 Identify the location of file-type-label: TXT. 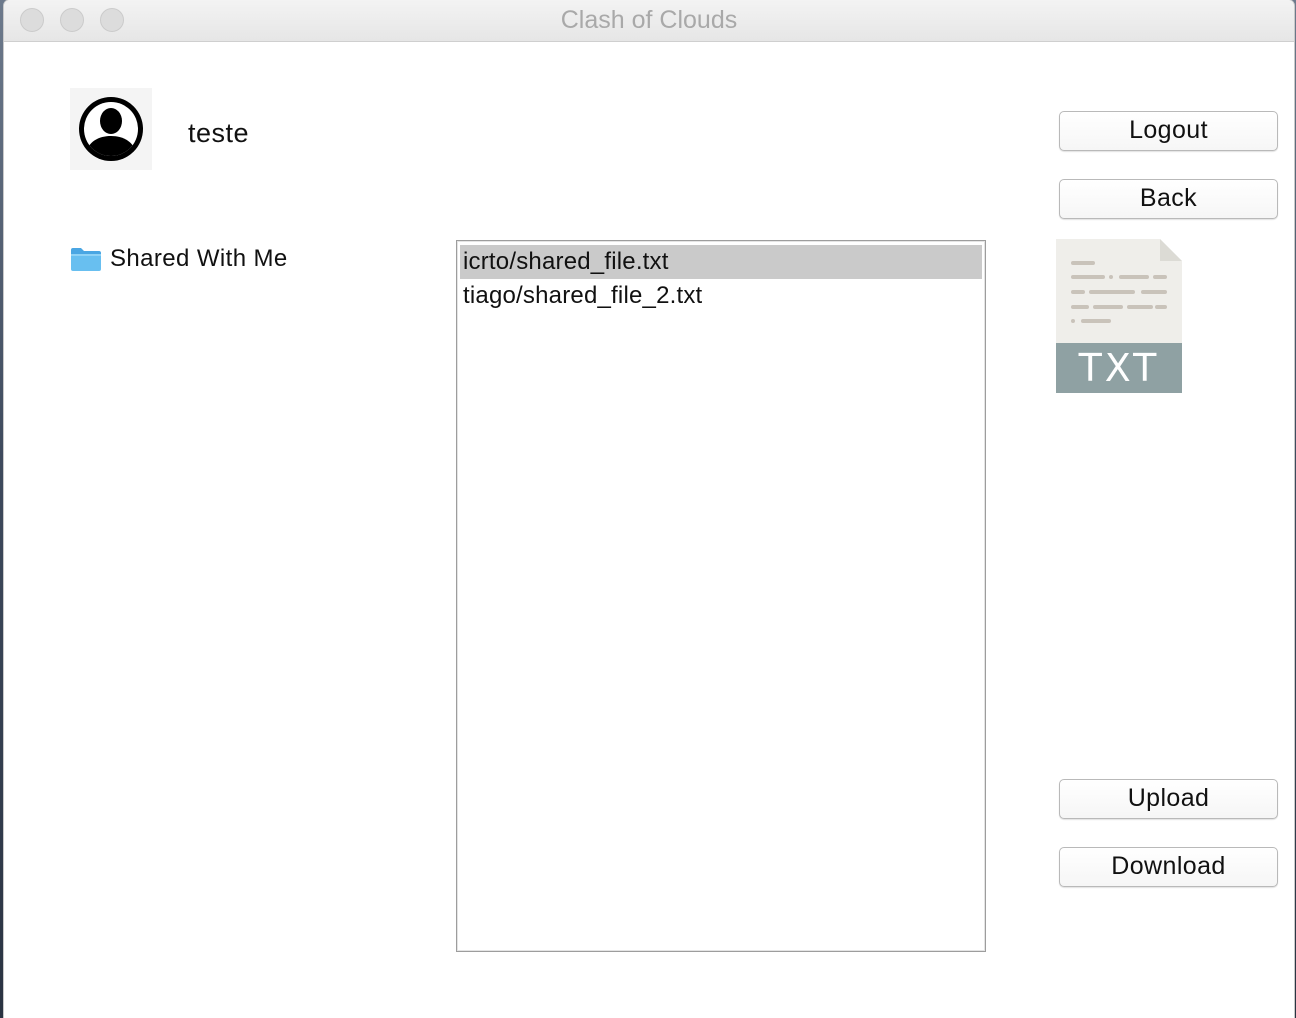
(1119, 368).